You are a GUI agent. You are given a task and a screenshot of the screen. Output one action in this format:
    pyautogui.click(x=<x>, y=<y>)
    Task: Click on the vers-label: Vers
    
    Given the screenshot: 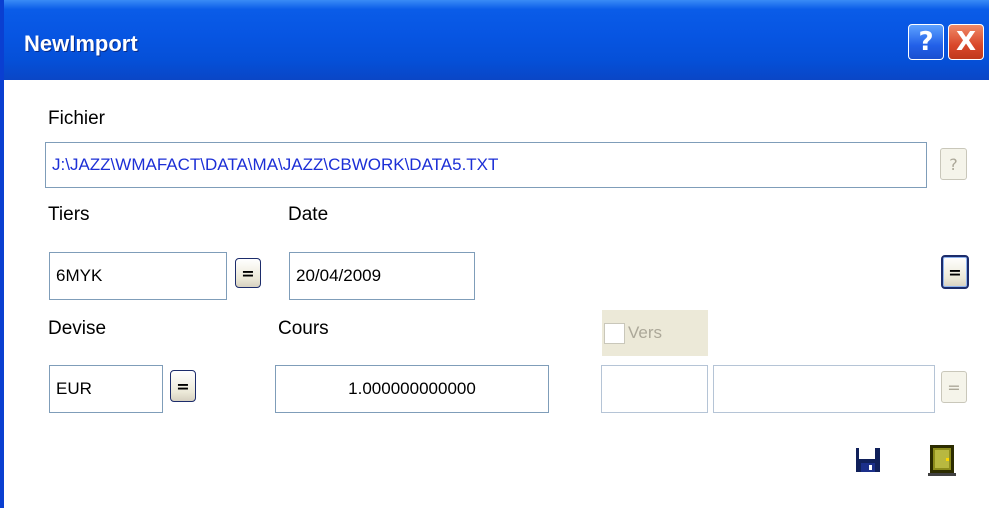 What is the action you would take?
    pyautogui.click(x=645, y=332)
    